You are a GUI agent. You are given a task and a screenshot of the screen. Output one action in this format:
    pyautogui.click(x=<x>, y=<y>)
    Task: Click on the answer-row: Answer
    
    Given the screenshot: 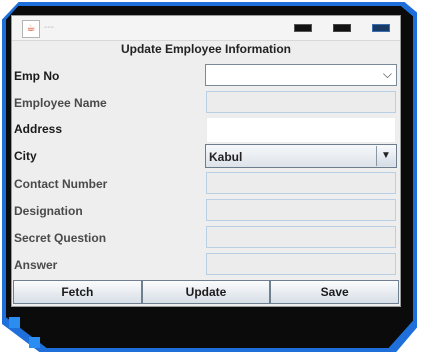 What is the action you would take?
    pyautogui.click(x=206, y=265)
    